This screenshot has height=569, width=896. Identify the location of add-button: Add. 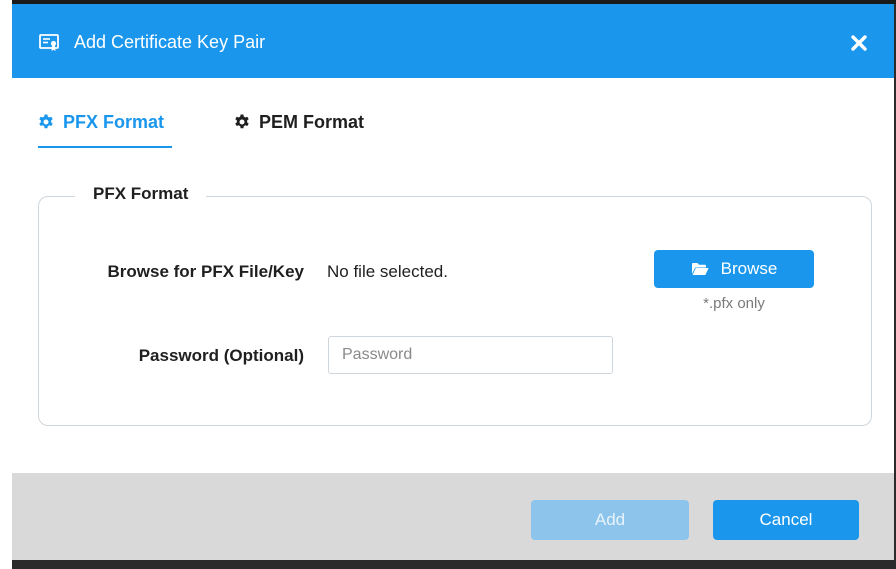
(610, 520).